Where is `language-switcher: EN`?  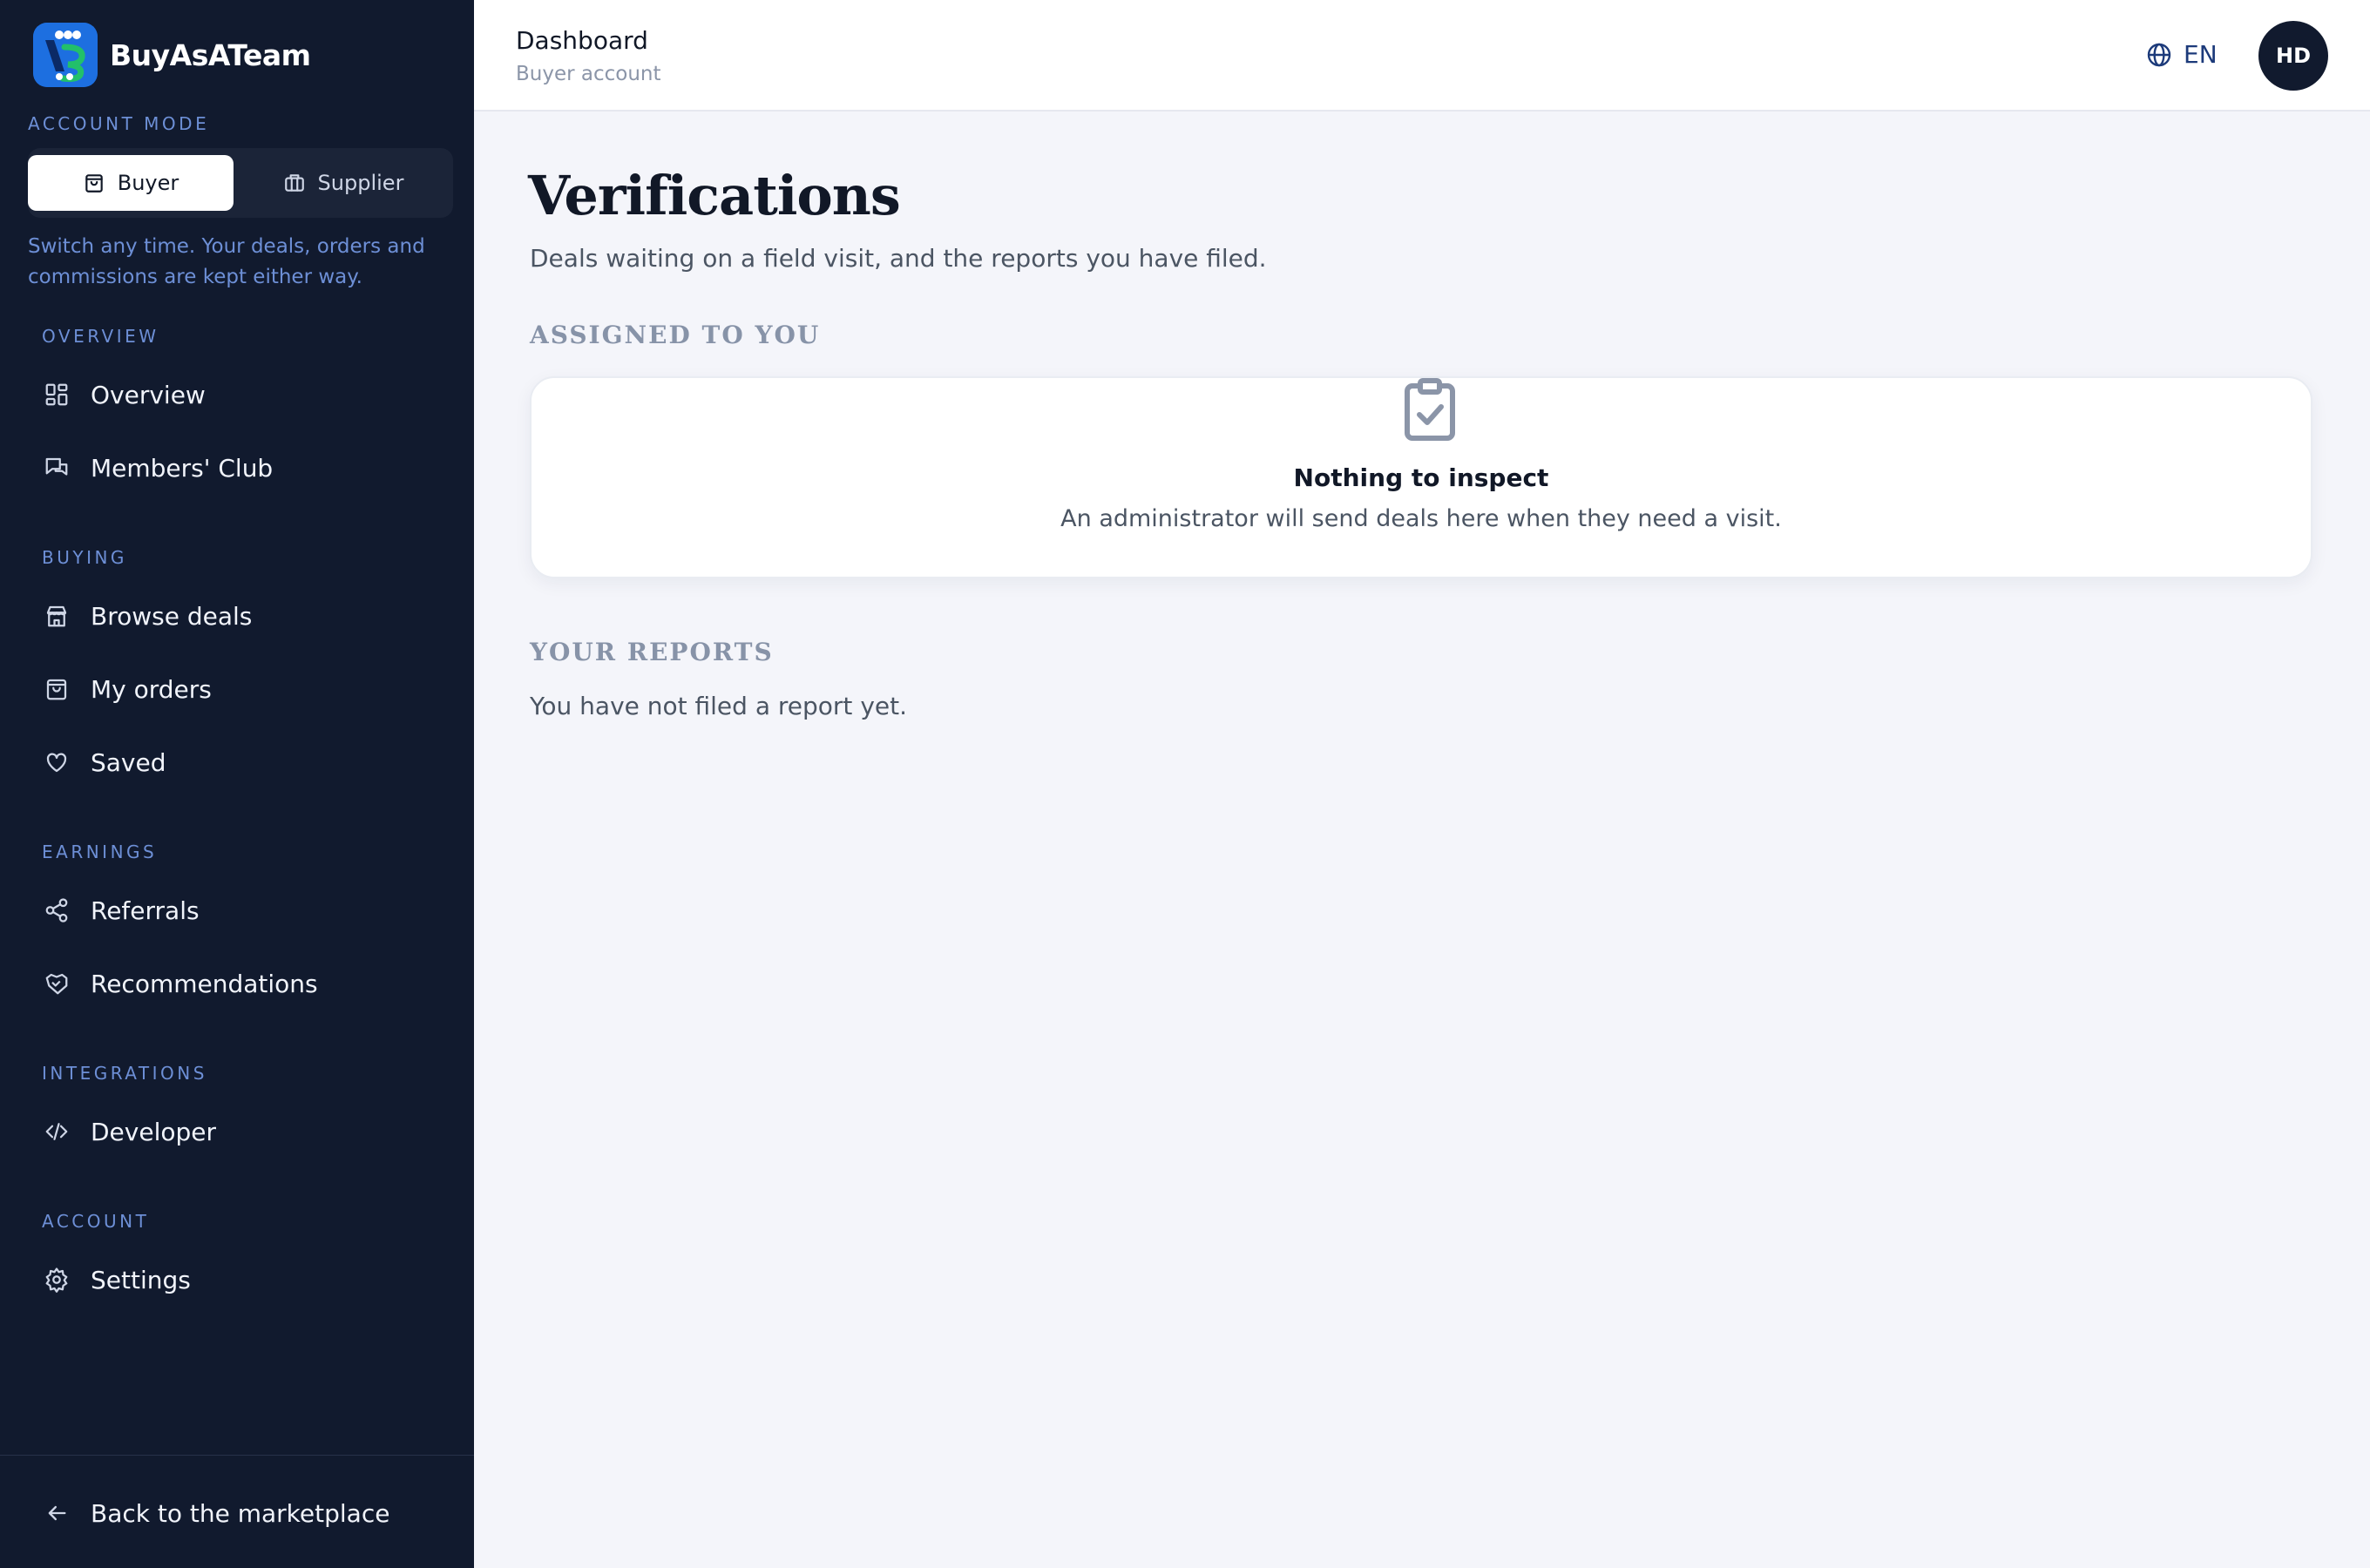 language-switcher: EN is located at coordinates (2181, 54).